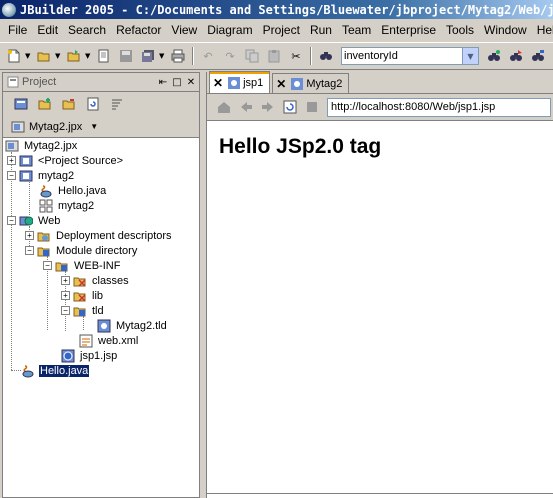 This screenshot has height=498, width=553. What do you see at coordinates (21, 104) in the screenshot?
I see `project-properties-icon` at bounding box center [21, 104].